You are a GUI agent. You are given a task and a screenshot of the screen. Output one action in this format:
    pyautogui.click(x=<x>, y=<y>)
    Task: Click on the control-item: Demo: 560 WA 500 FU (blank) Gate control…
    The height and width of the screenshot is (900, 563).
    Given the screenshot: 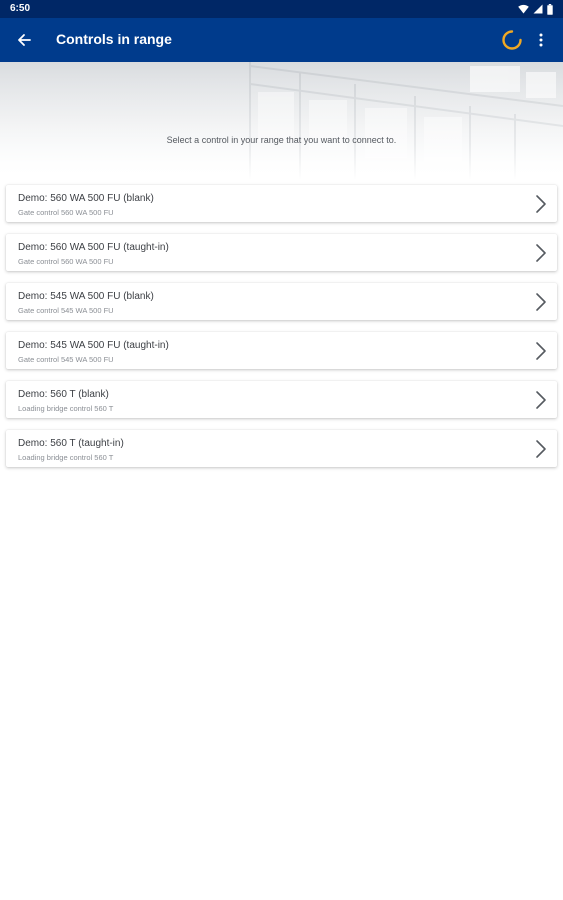 What is the action you would take?
    pyautogui.click(x=281, y=203)
    